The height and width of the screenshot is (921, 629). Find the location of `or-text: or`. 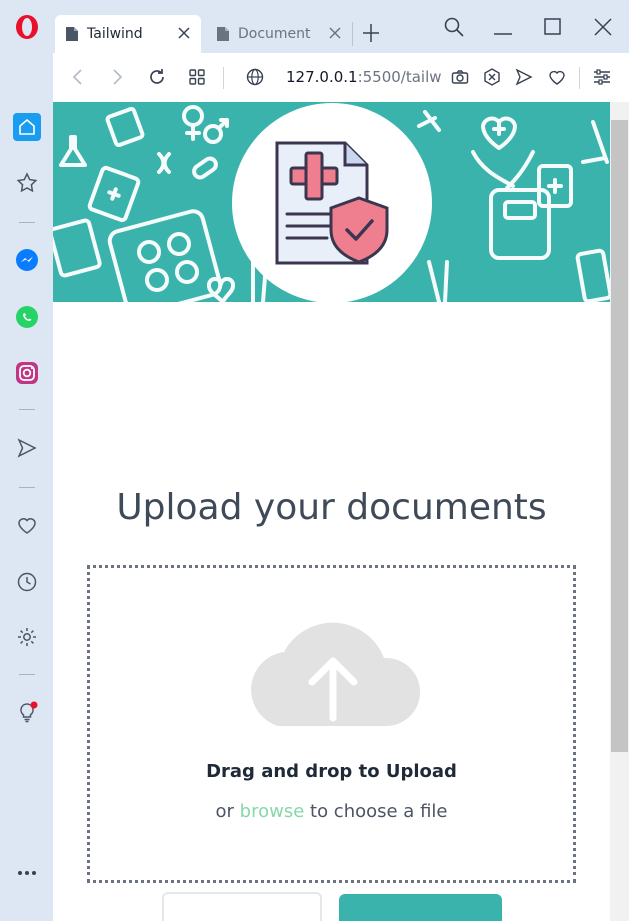

or-text: or is located at coordinates (224, 811).